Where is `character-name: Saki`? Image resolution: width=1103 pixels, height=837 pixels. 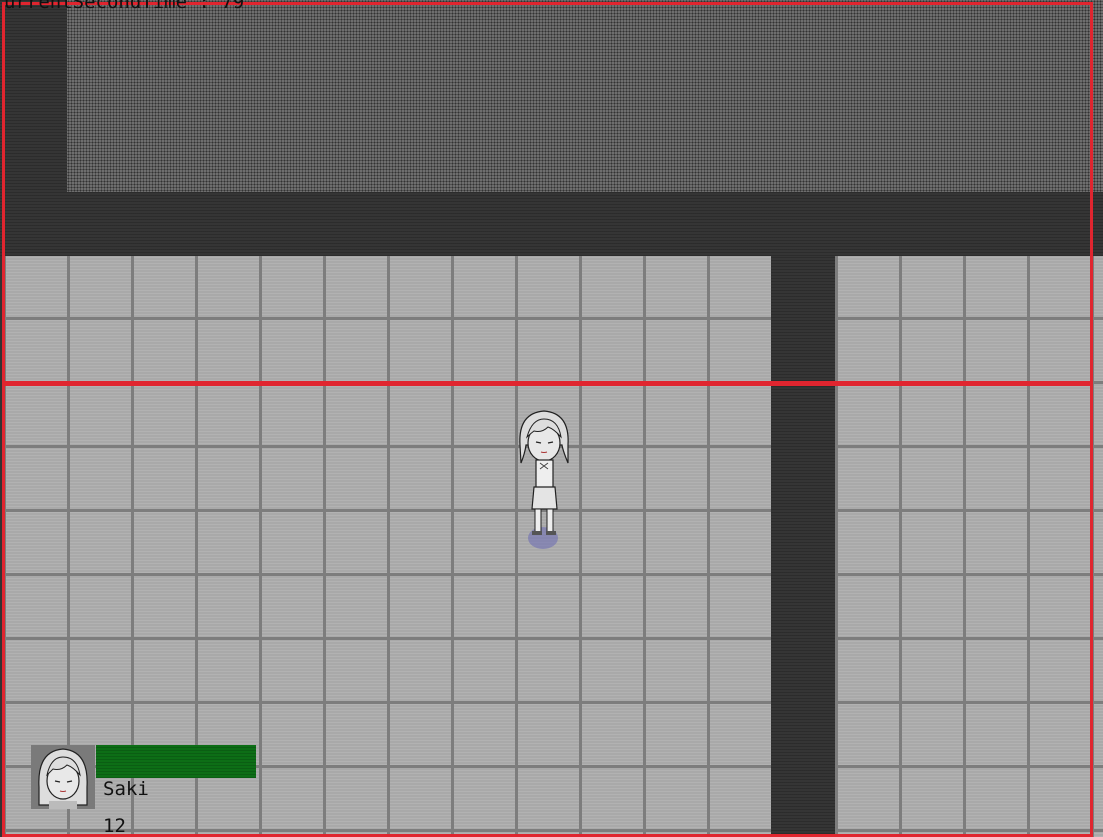
character-name: Saki is located at coordinates (126, 789).